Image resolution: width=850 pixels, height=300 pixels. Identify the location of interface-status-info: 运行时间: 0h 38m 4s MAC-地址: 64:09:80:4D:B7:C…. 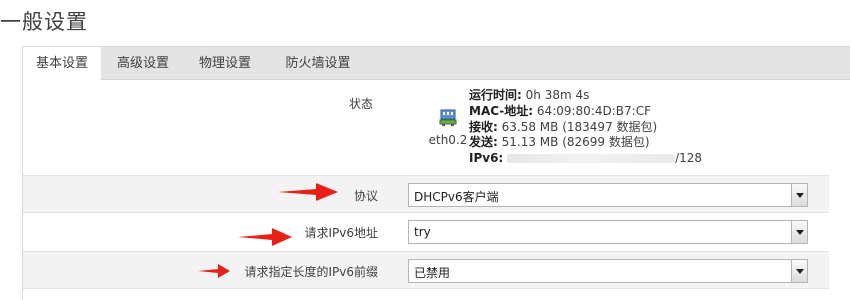
(585, 127).